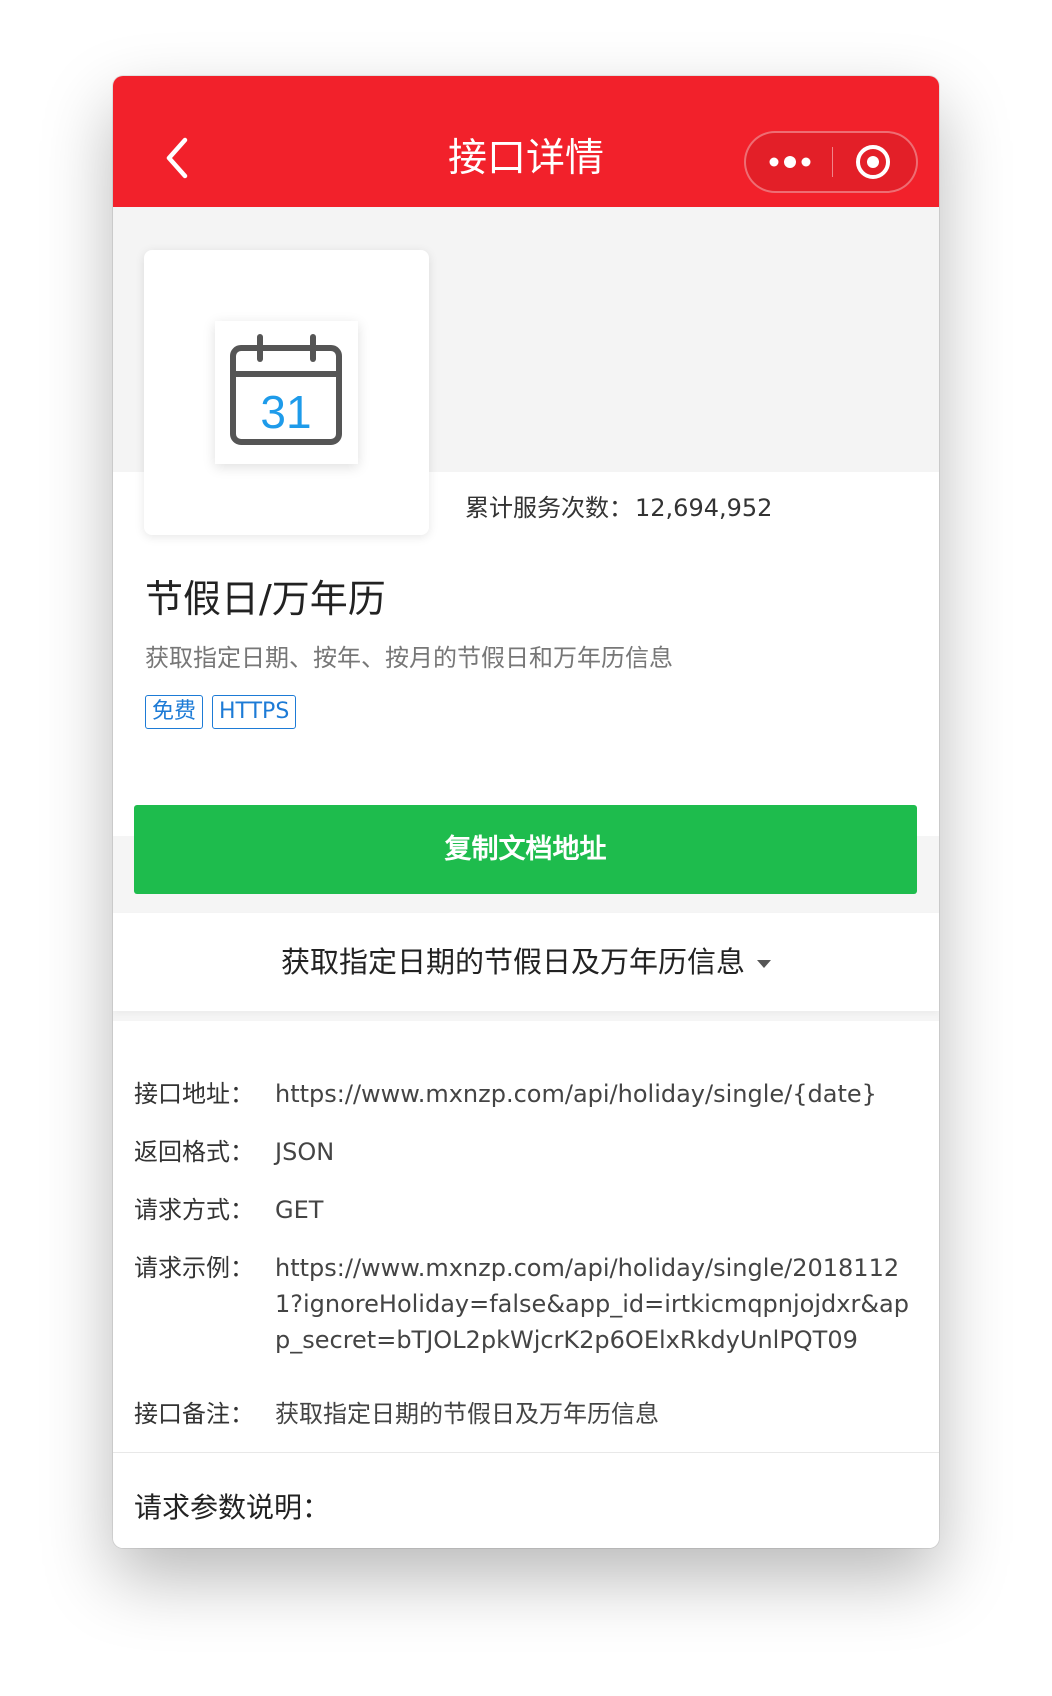 Image resolution: width=1052 pixels, height=1696 pixels. I want to click on navigation-bar: 接口详情, so click(526, 141).